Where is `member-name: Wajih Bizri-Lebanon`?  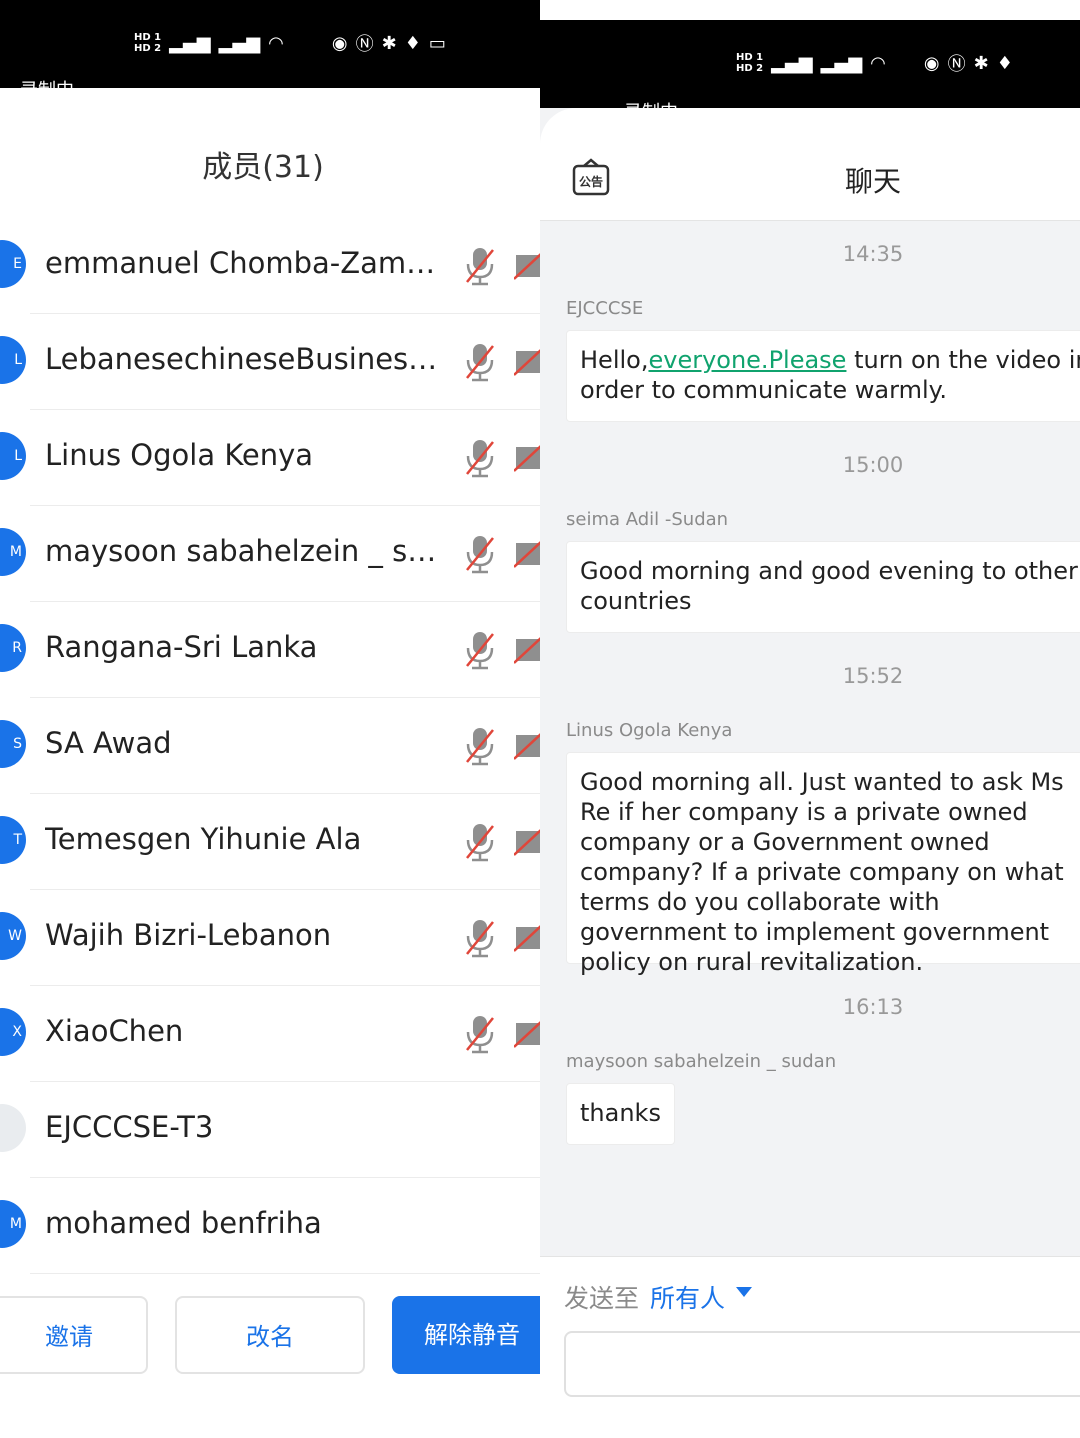 member-name: Wajih Bizri-Lebanon is located at coordinates (188, 935).